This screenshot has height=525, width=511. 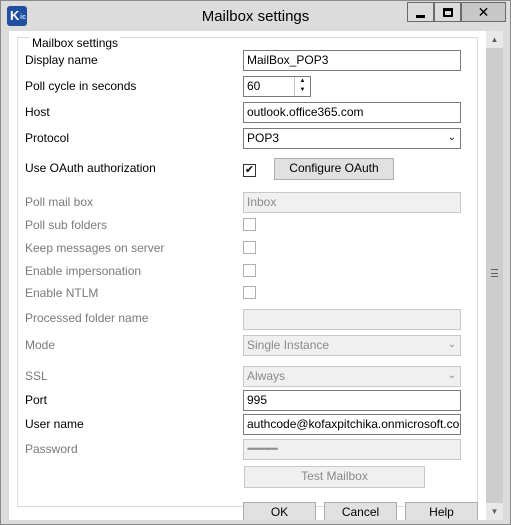 I want to click on group-title: Mailbox settings, so click(x=75, y=43).